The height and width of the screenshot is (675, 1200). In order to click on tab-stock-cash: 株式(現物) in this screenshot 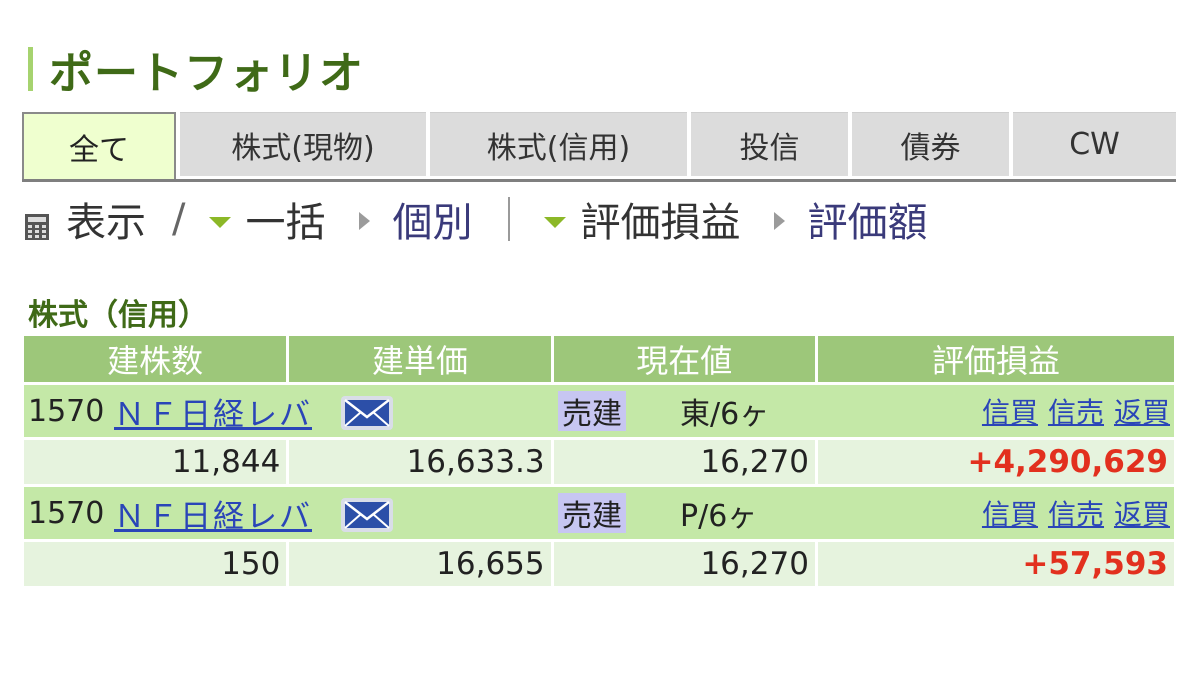, I will do `click(303, 144)`.